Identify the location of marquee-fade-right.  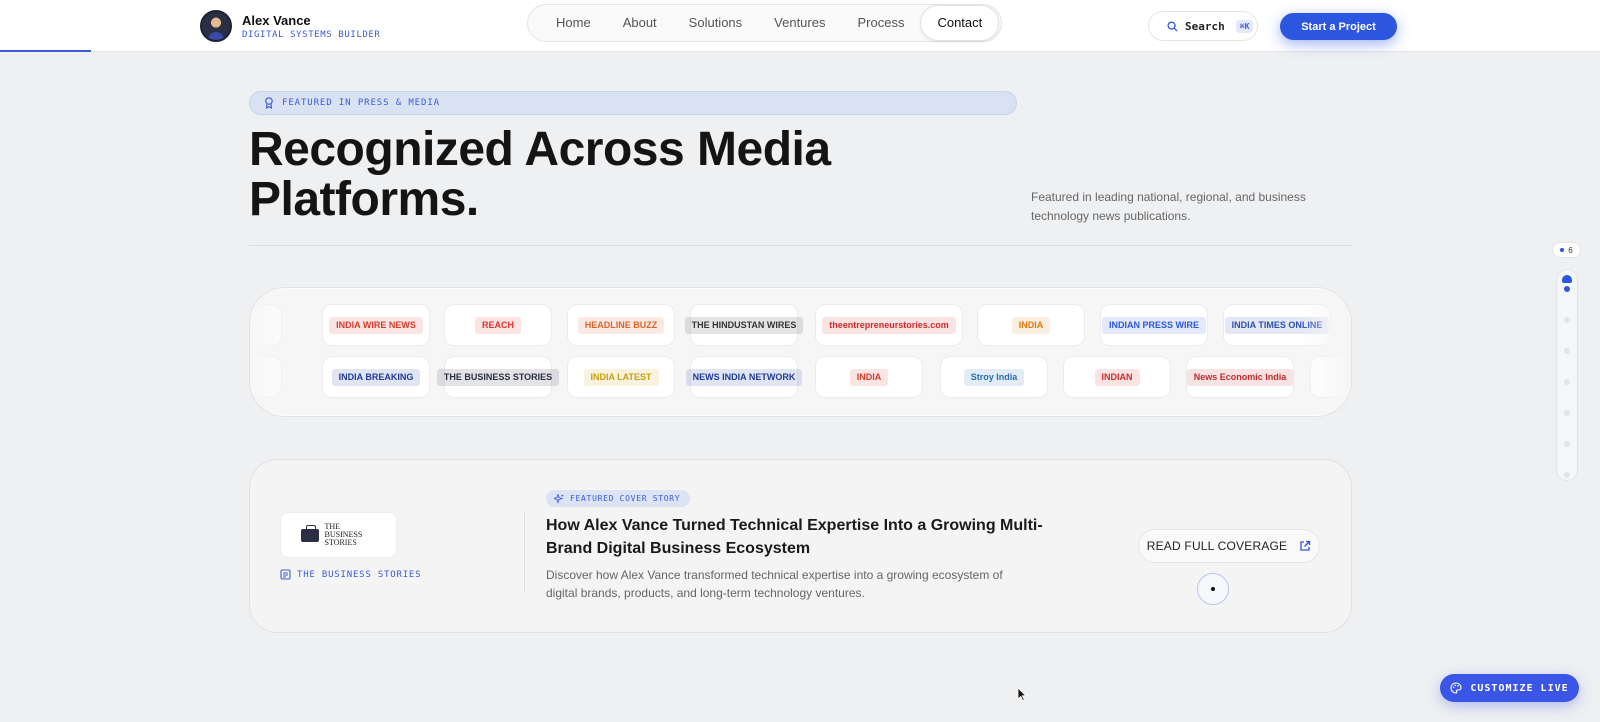
(1326, 352).